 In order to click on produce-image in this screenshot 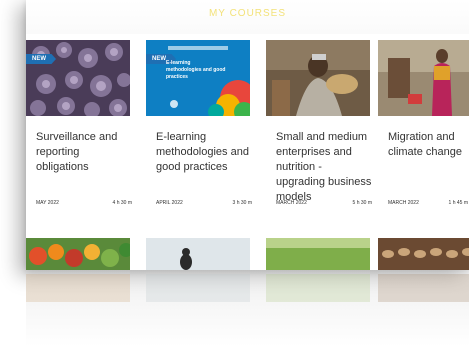, I will do `click(78, 254)`.